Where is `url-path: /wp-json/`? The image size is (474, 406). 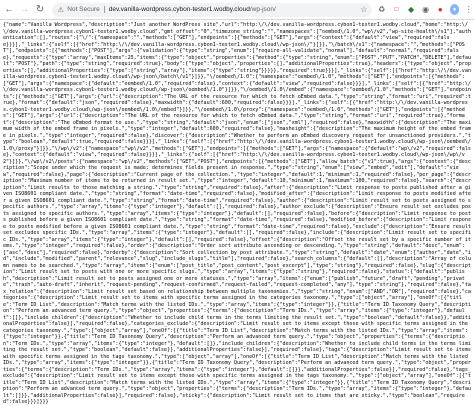 url-path: /wp-json/ is located at coordinates (262, 9).